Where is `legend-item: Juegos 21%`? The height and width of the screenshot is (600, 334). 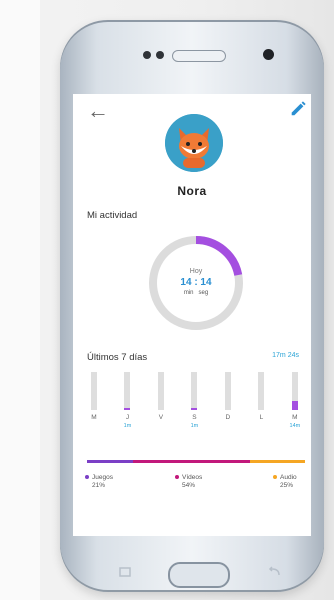
legend-item: Juegos 21% is located at coordinates (99, 481).